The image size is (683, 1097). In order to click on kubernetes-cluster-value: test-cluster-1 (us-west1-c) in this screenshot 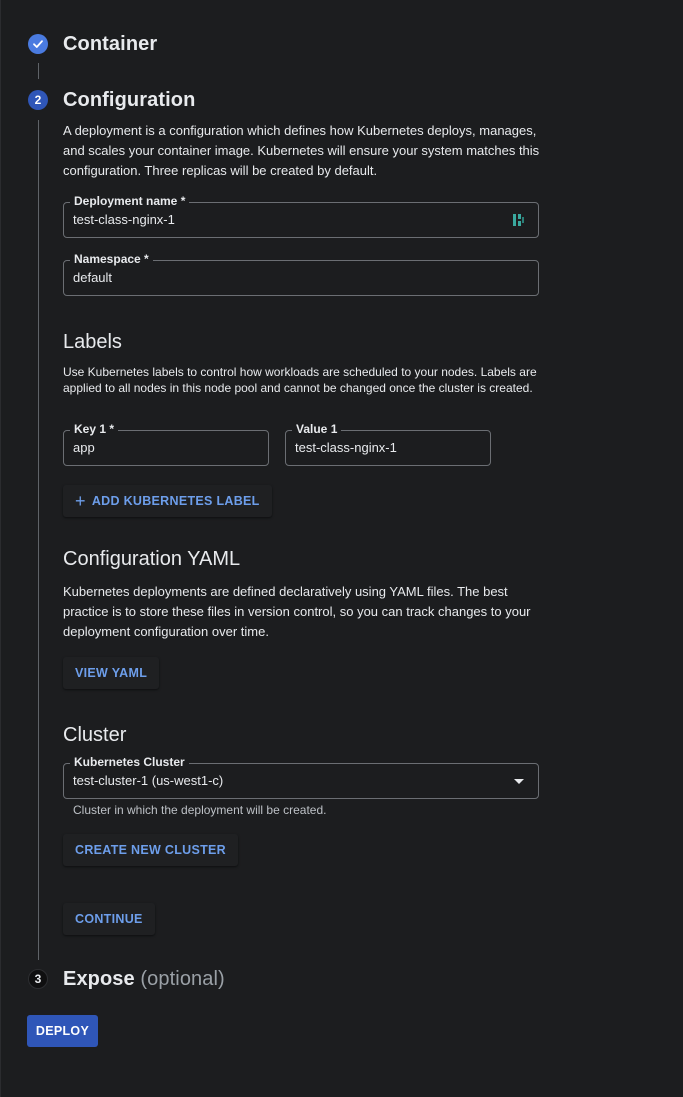, I will do `click(148, 780)`.